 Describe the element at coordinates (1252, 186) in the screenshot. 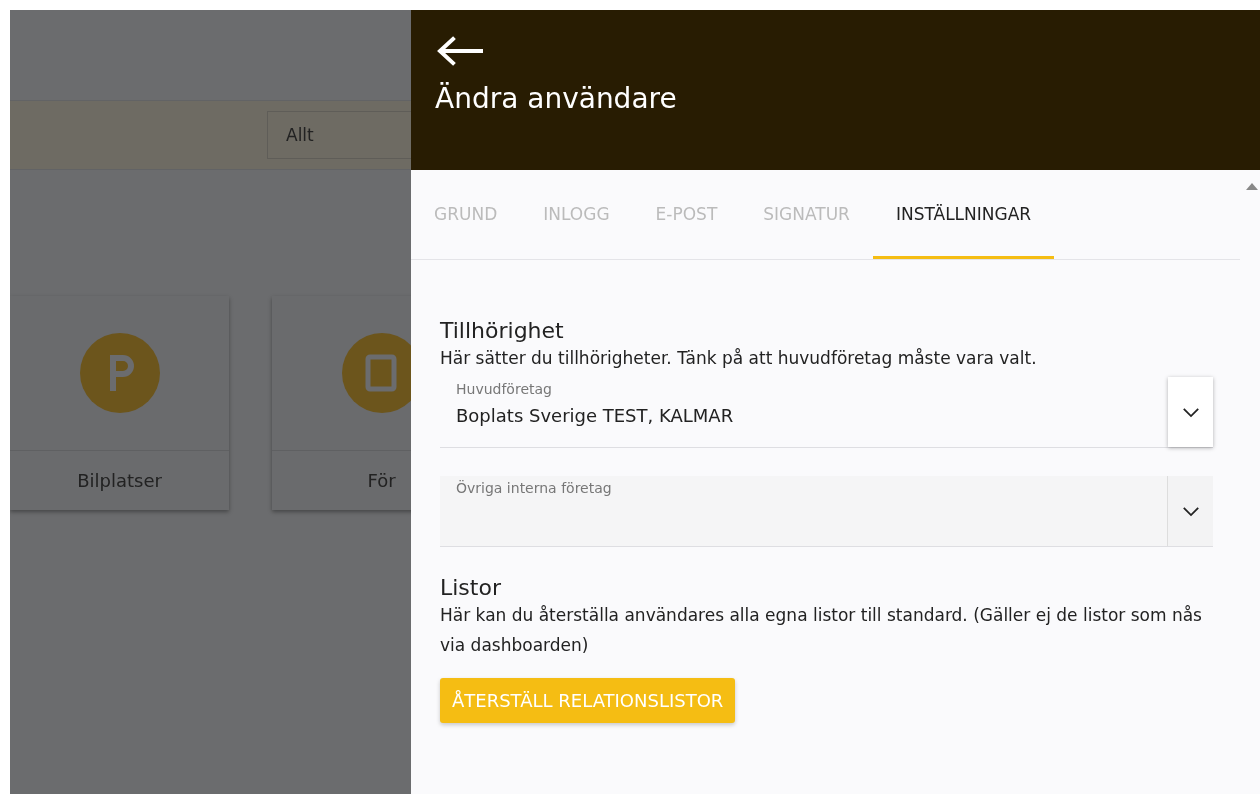

I see `scroll-up-icon` at that location.